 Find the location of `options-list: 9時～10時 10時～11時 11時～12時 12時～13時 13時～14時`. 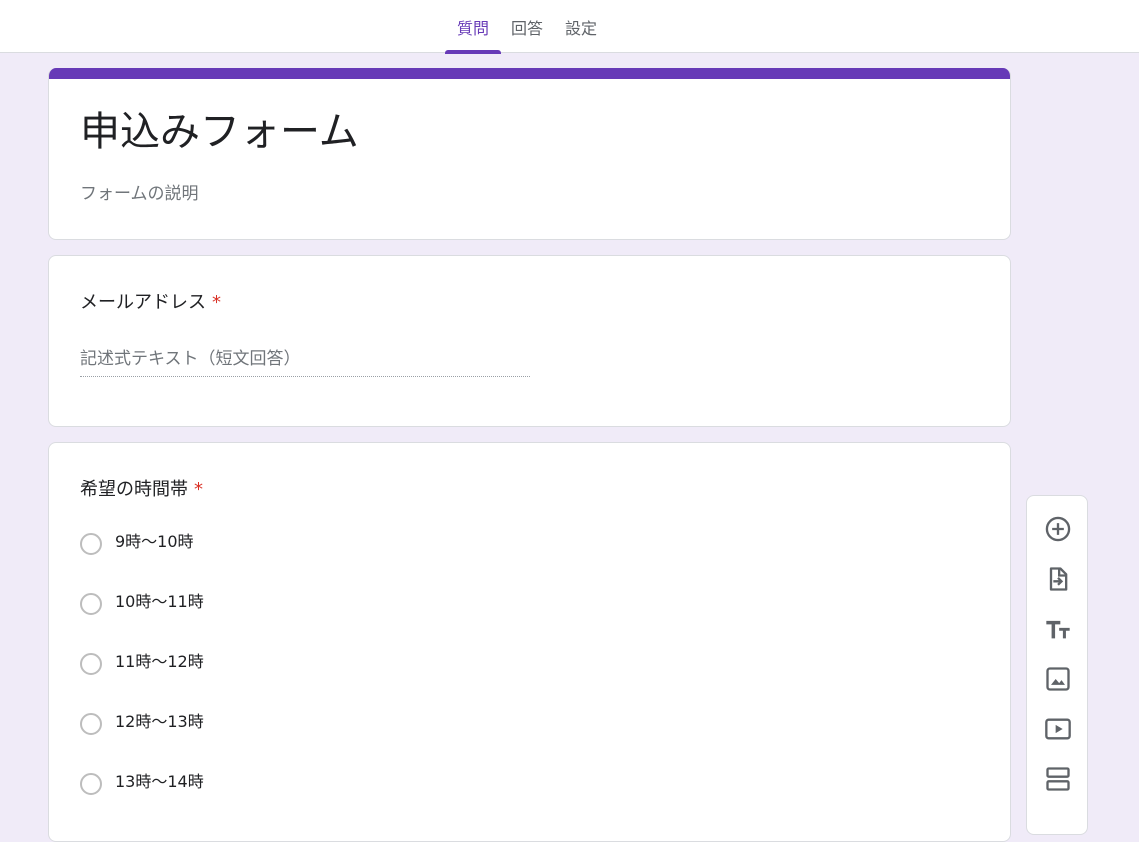

options-list: 9時～10時 10時～11時 11時～12時 12時～13時 13時～14時 is located at coordinates (142, 681).